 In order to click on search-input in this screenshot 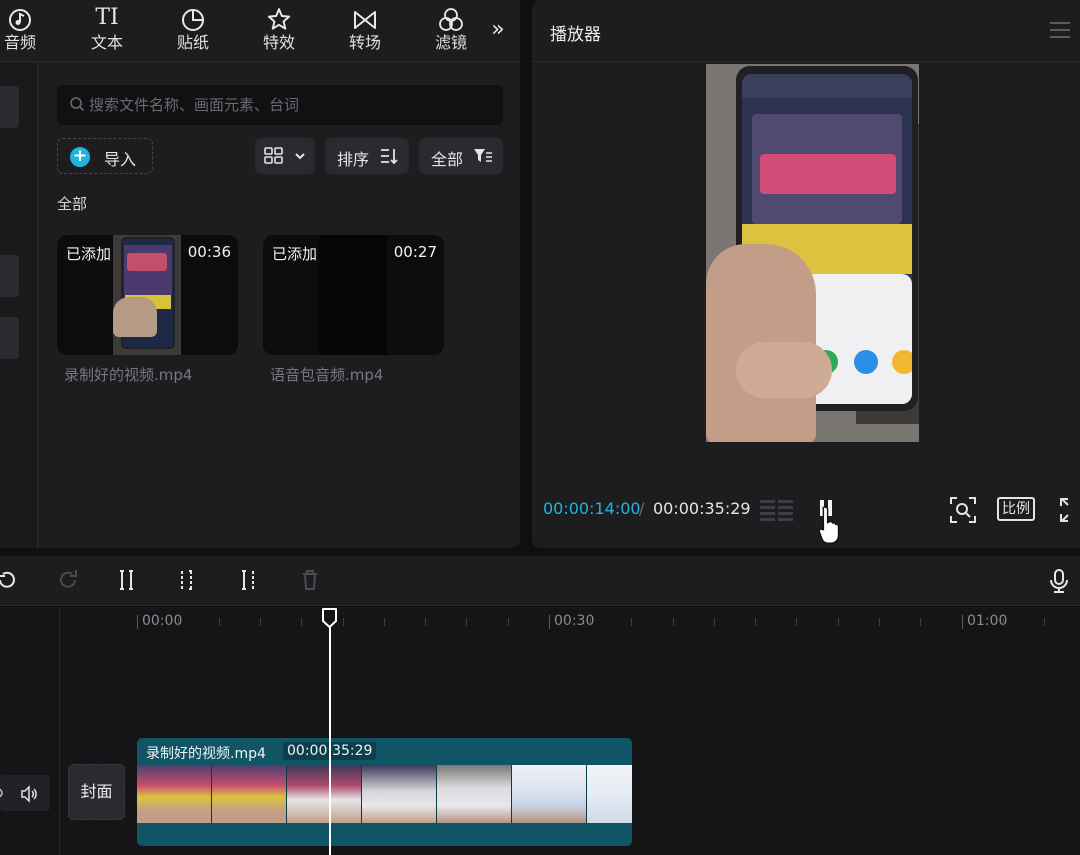, I will do `click(289, 105)`.